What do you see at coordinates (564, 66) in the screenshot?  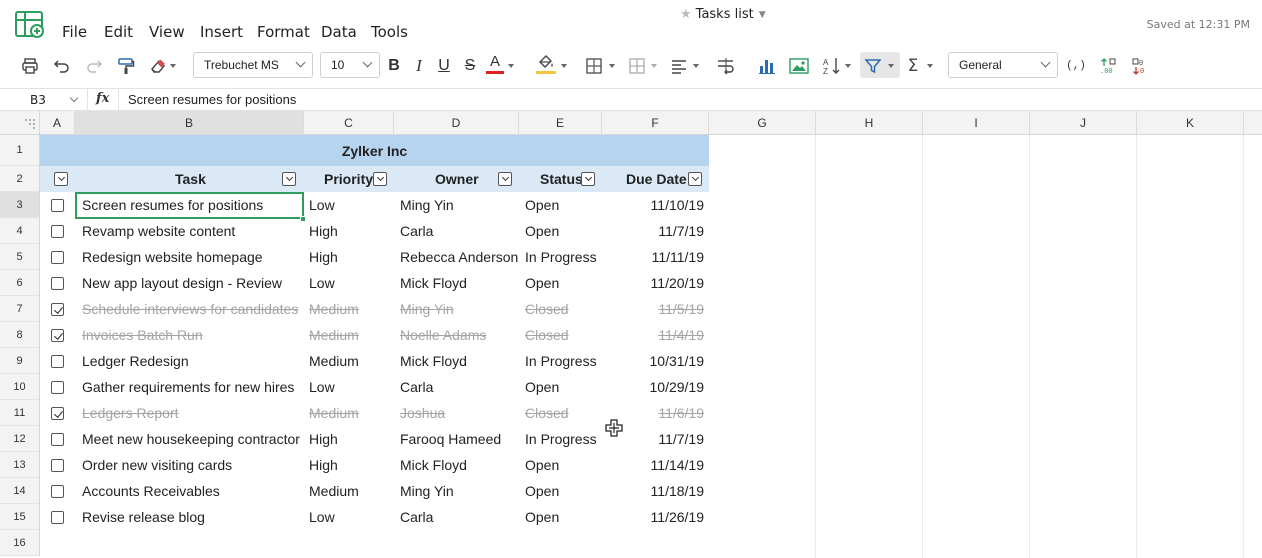 I see `fill-color-dropdown-icon` at bounding box center [564, 66].